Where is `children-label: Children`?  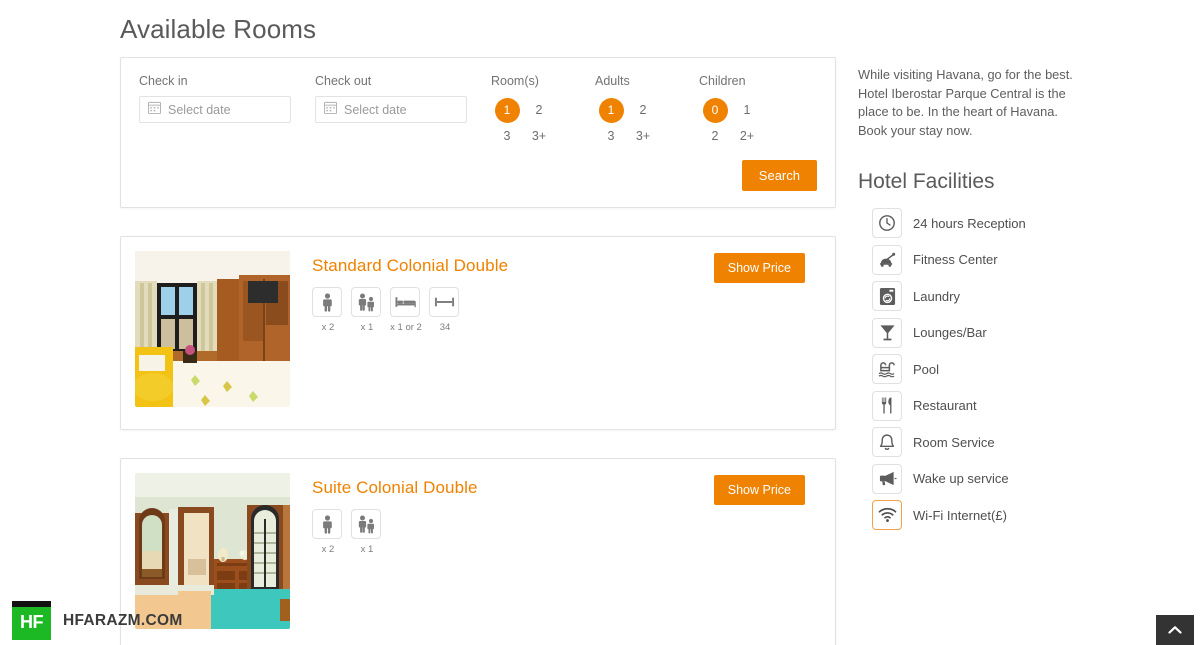 children-label: Children is located at coordinates (722, 81).